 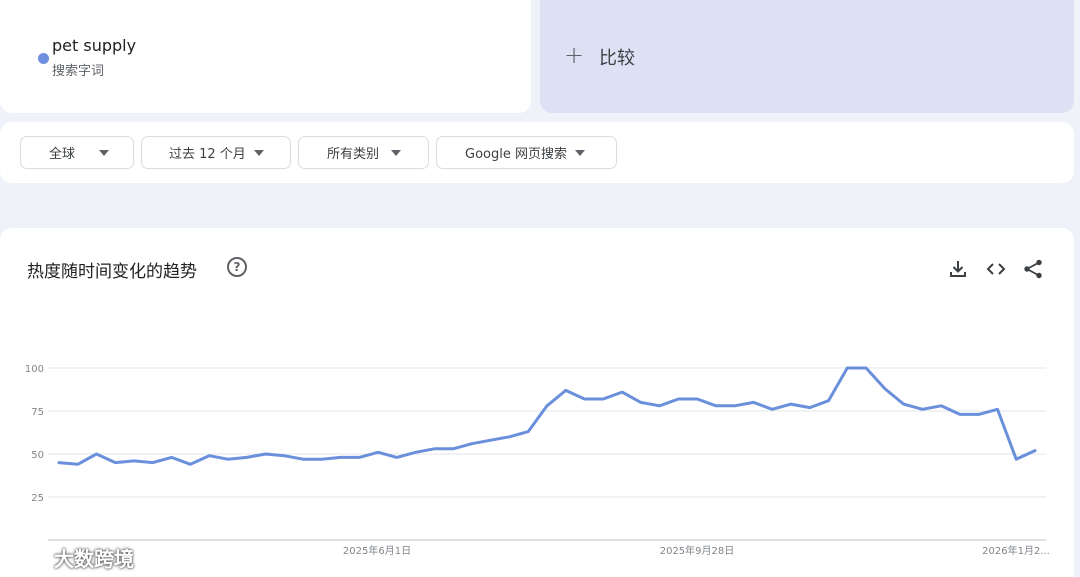 I want to click on time-range-filter-label: 过去 12 个月, so click(x=207, y=154).